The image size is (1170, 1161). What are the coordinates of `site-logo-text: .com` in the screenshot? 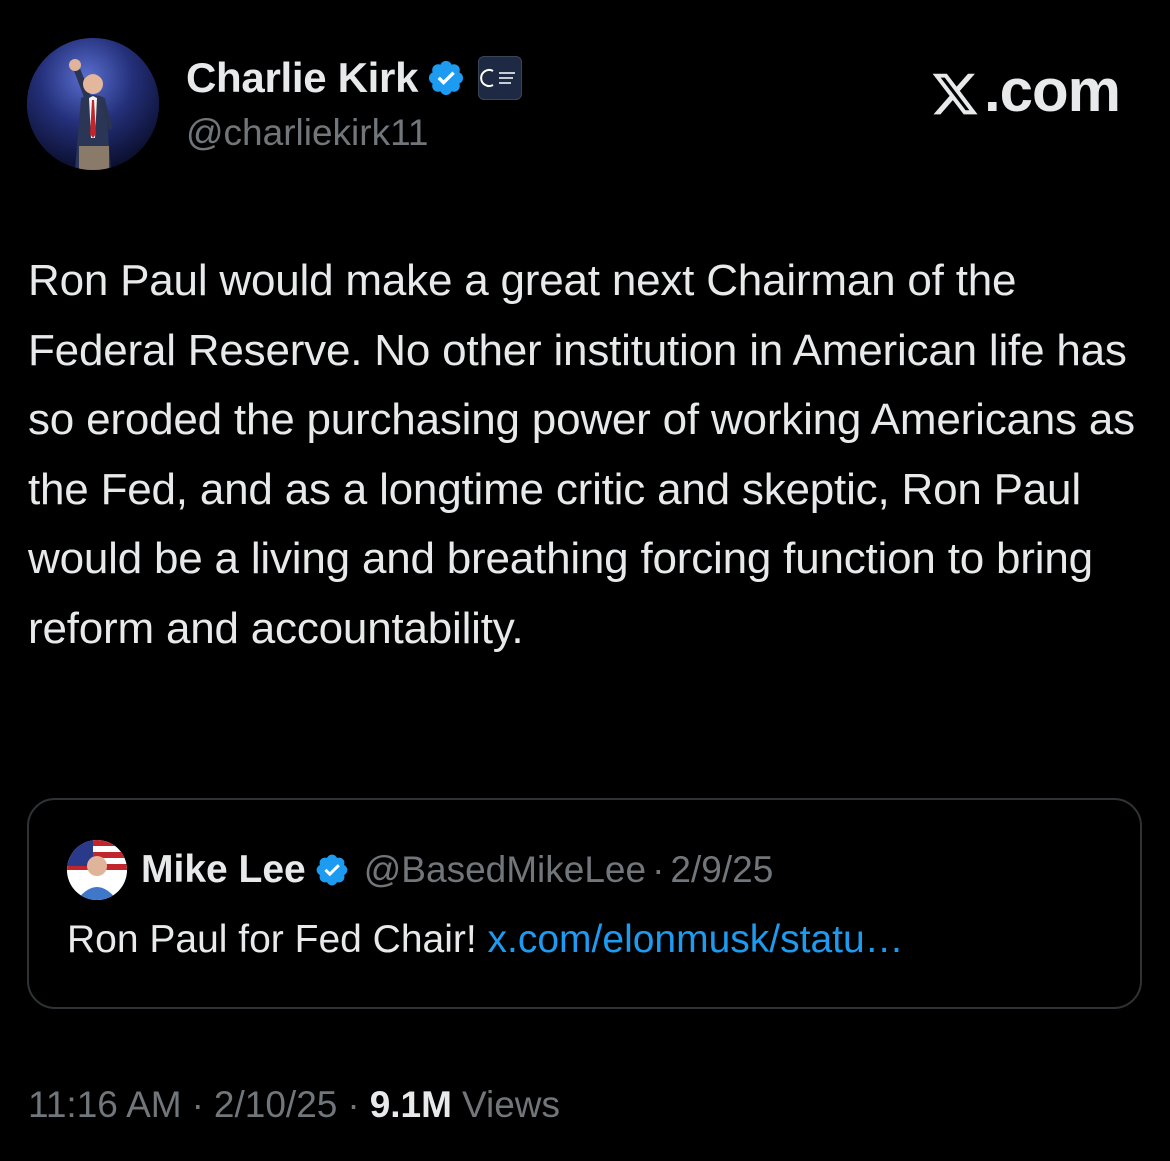 It's located at (1052, 90).